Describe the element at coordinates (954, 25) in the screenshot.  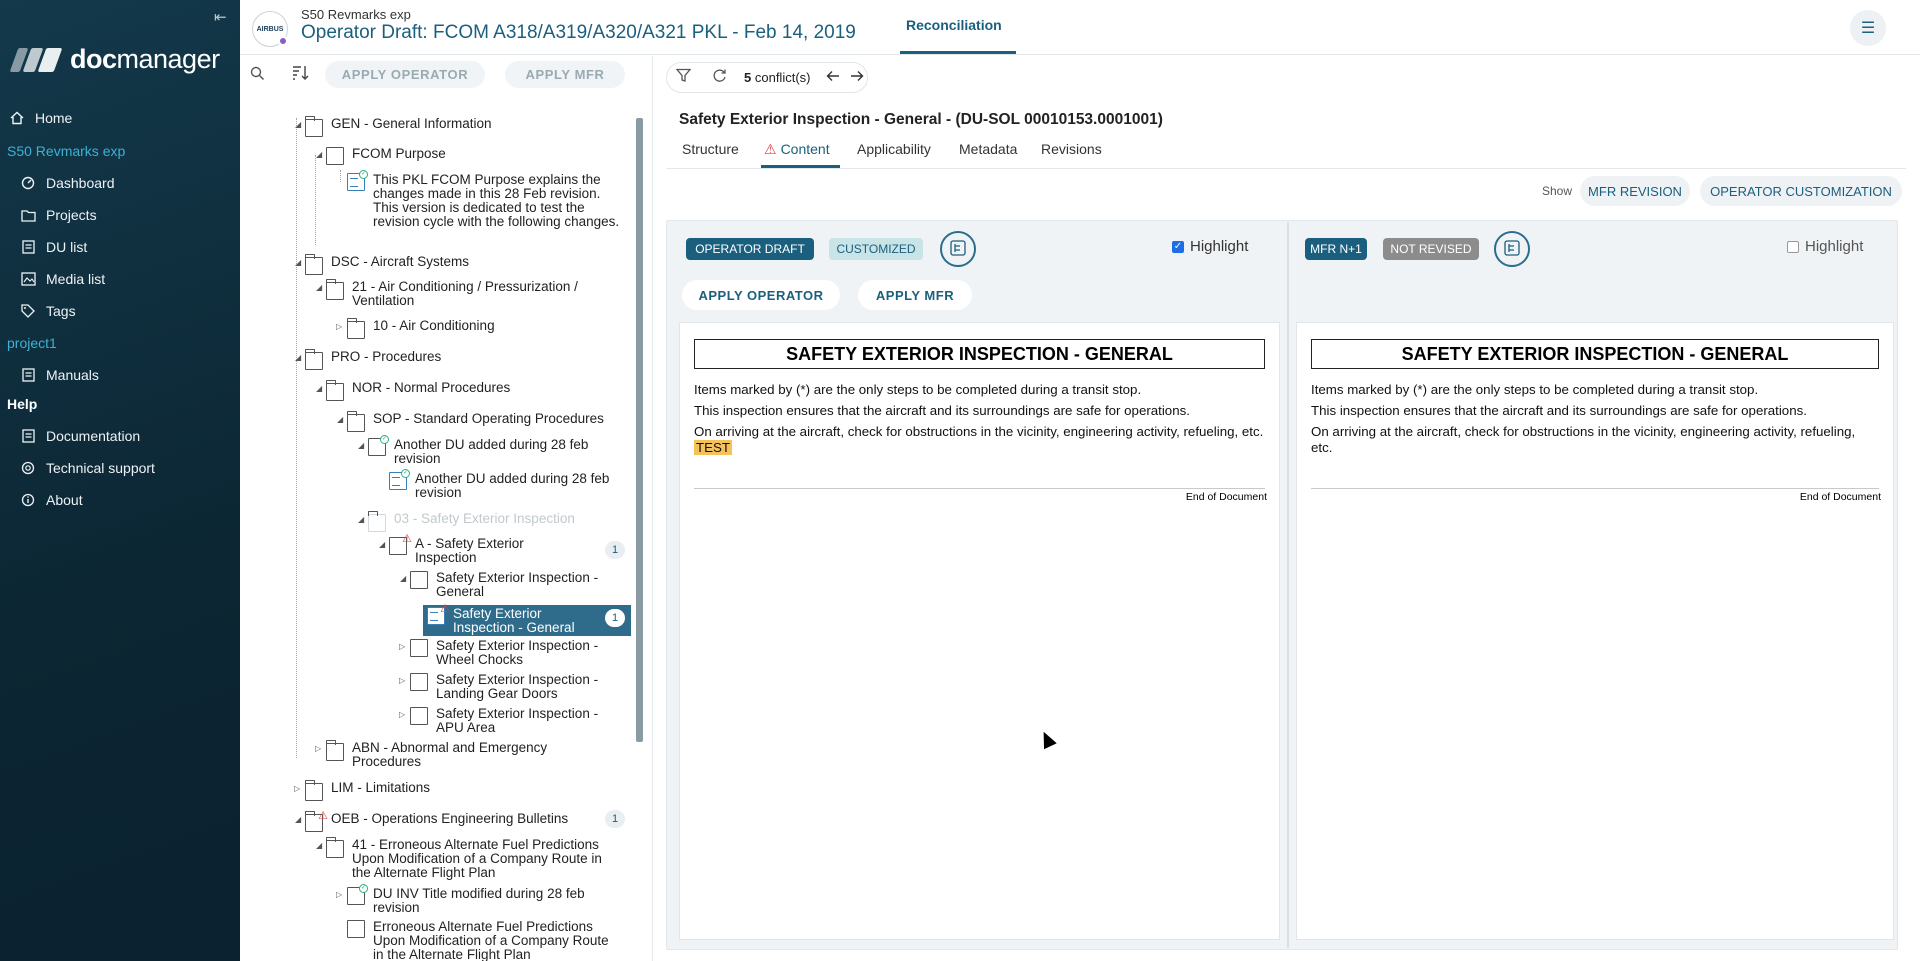
I see `tab-reconciliation: Reconciliation` at that location.